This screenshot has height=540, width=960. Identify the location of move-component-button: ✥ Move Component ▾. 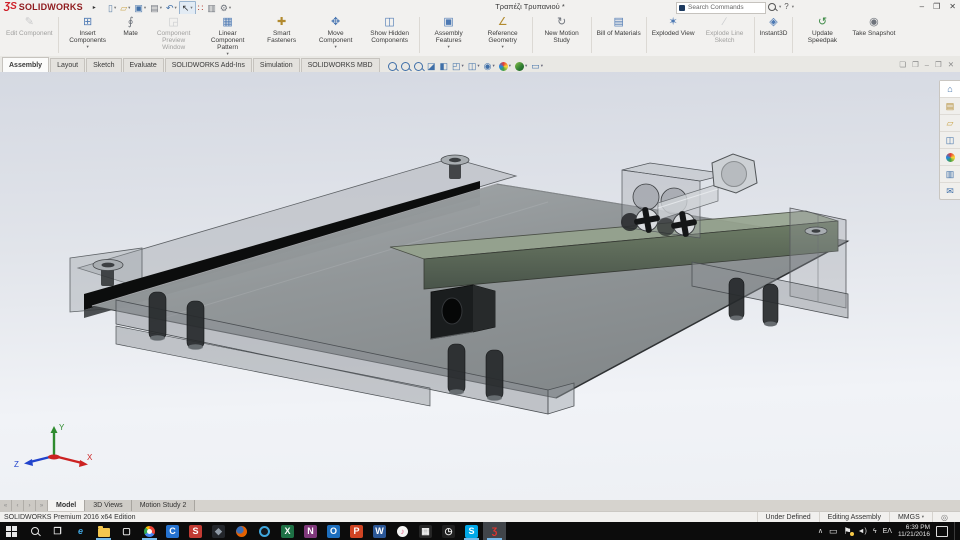
(336, 35).